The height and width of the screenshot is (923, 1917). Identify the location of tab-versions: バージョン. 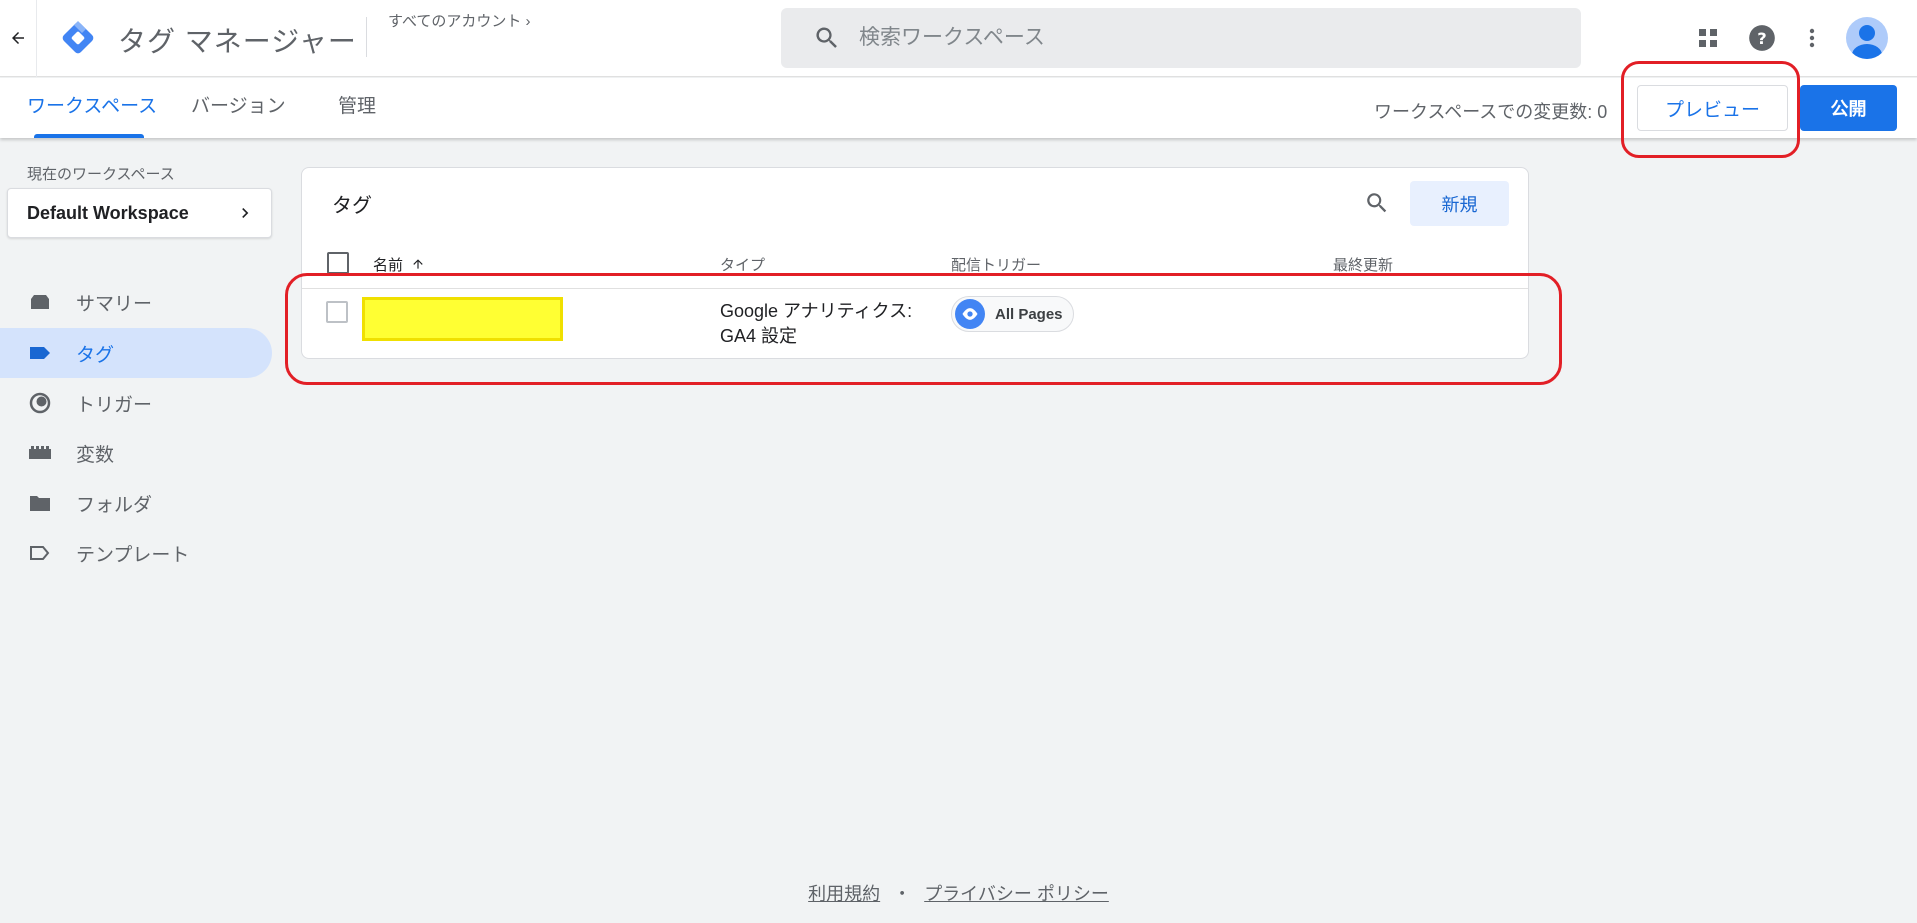
(238, 108).